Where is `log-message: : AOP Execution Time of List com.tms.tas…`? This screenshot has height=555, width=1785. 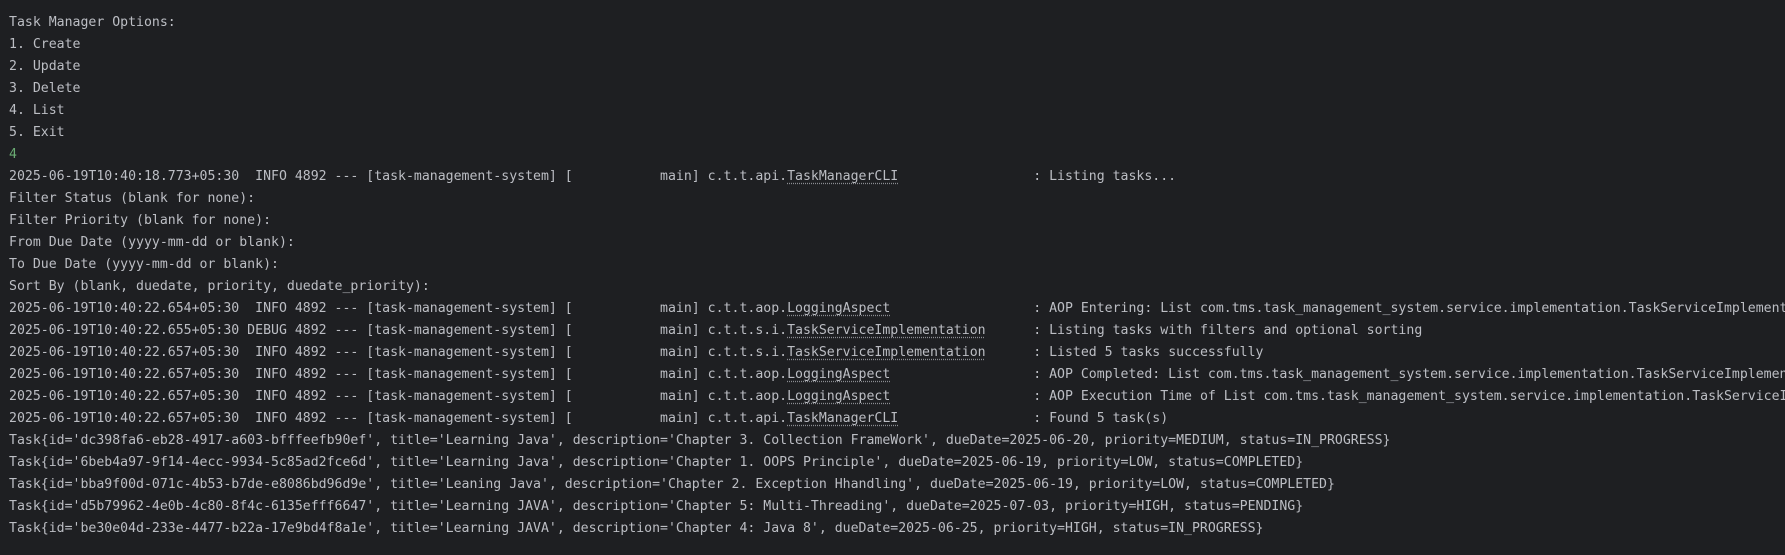
log-message: : AOP Execution Time of List com.tms.tas… is located at coordinates (1409, 396).